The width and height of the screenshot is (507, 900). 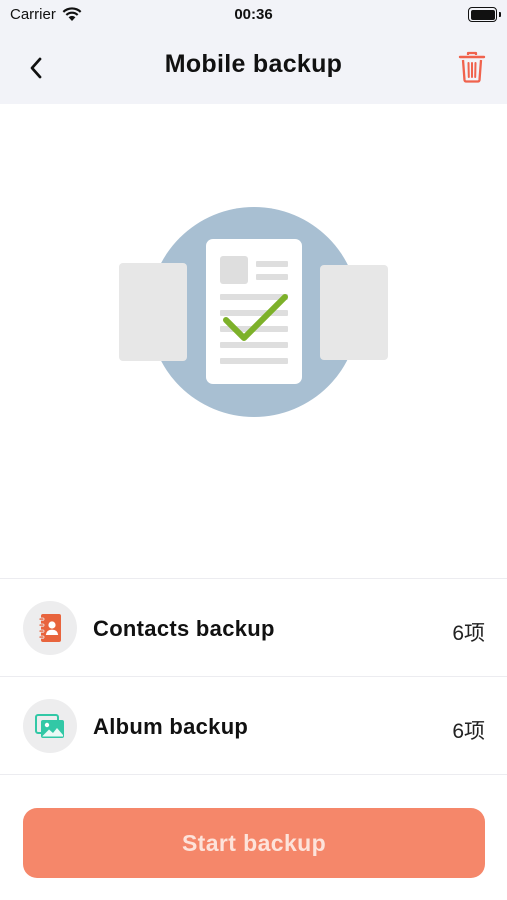 I want to click on contacts-backup-label: Contacts backup, so click(x=184, y=628).